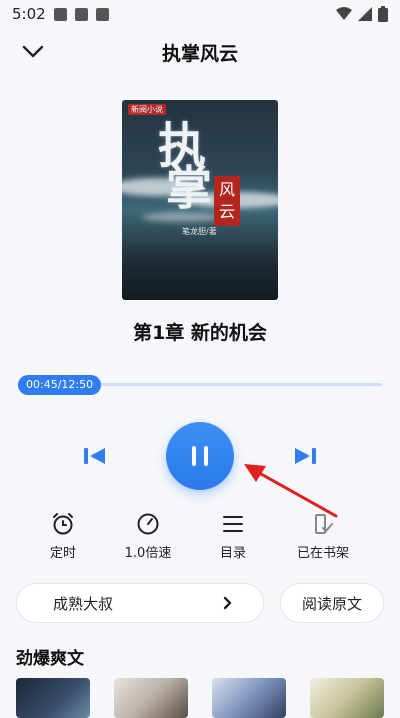  What do you see at coordinates (365, 14) in the screenshot?
I see `signal-icon` at bounding box center [365, 14].